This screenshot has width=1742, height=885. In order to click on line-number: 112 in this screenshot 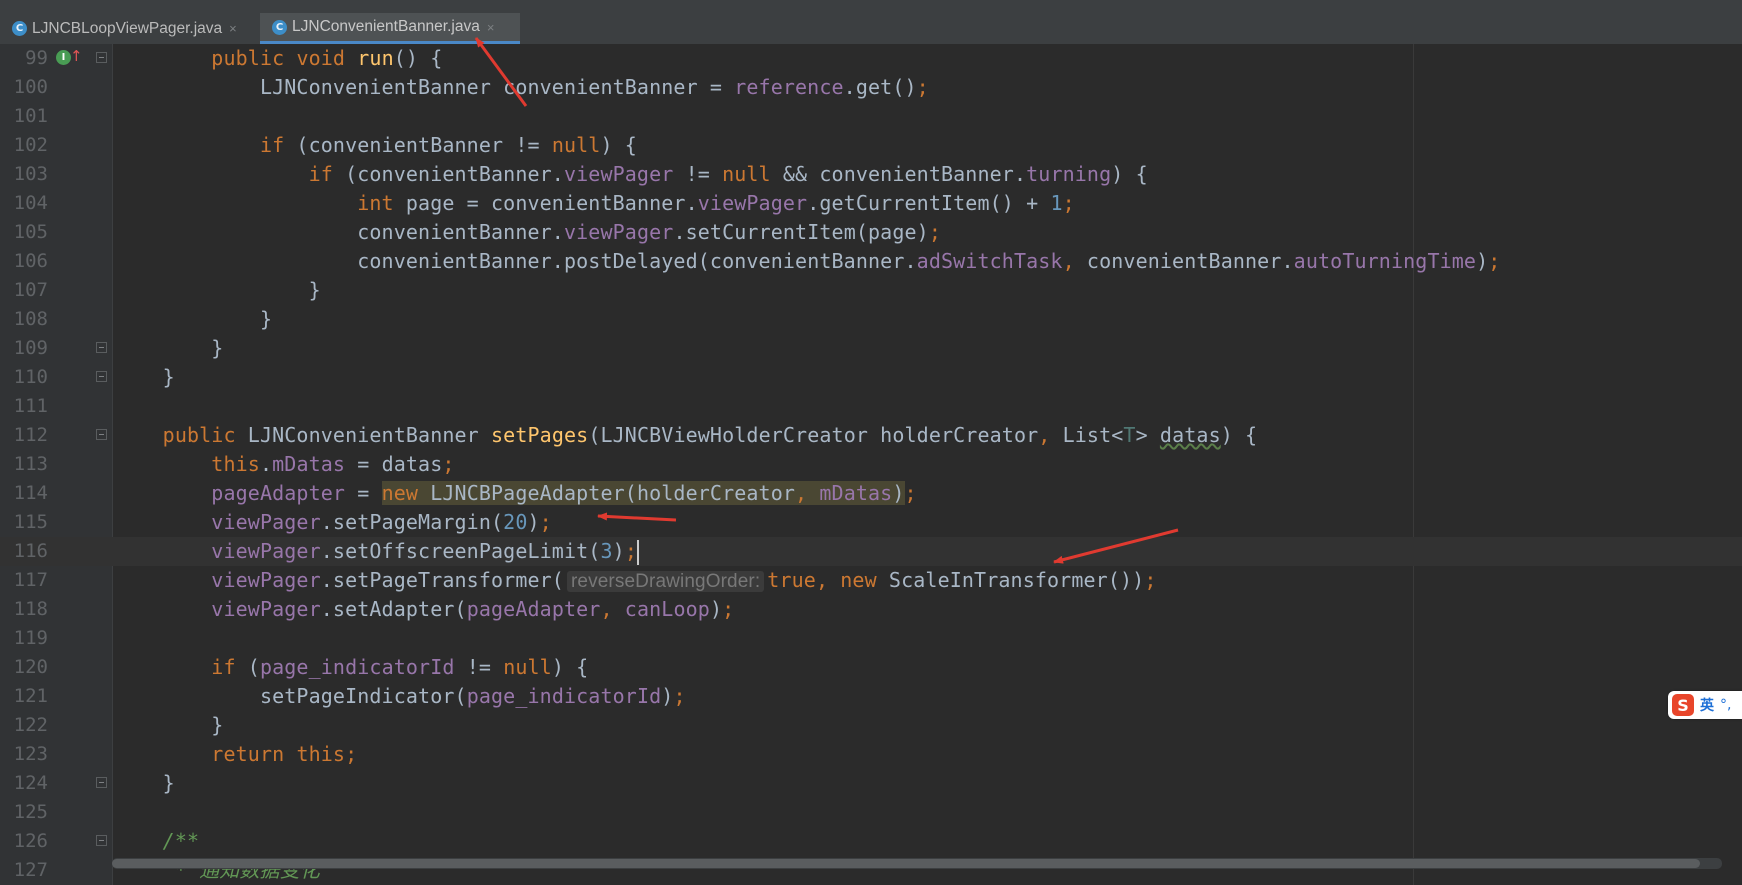, I will do `click(30, 435)`.